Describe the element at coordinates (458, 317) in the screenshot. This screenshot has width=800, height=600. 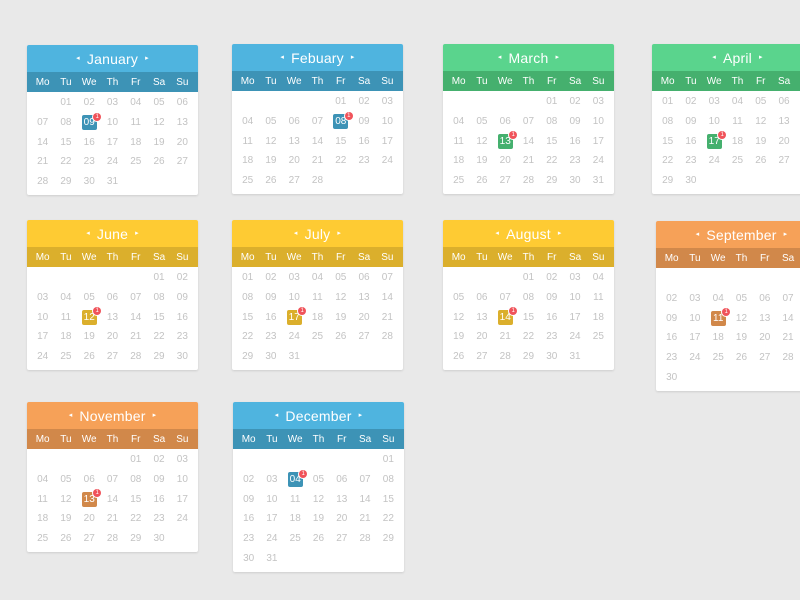
I see `day-cell: 12` at that location.